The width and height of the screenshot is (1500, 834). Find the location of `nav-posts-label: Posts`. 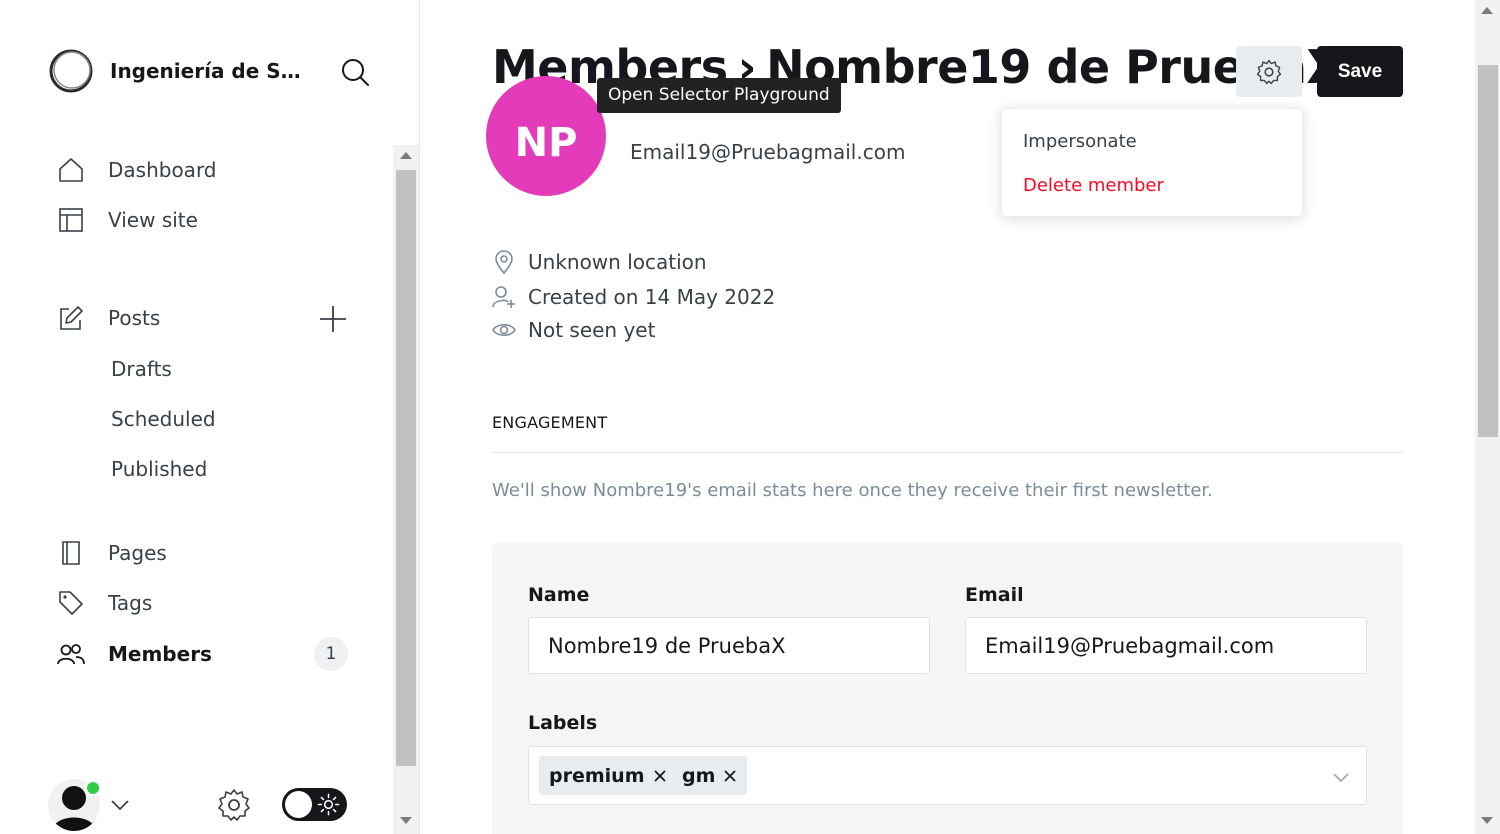

nav-posts-label: Posts is located at coordinates (134, 318).